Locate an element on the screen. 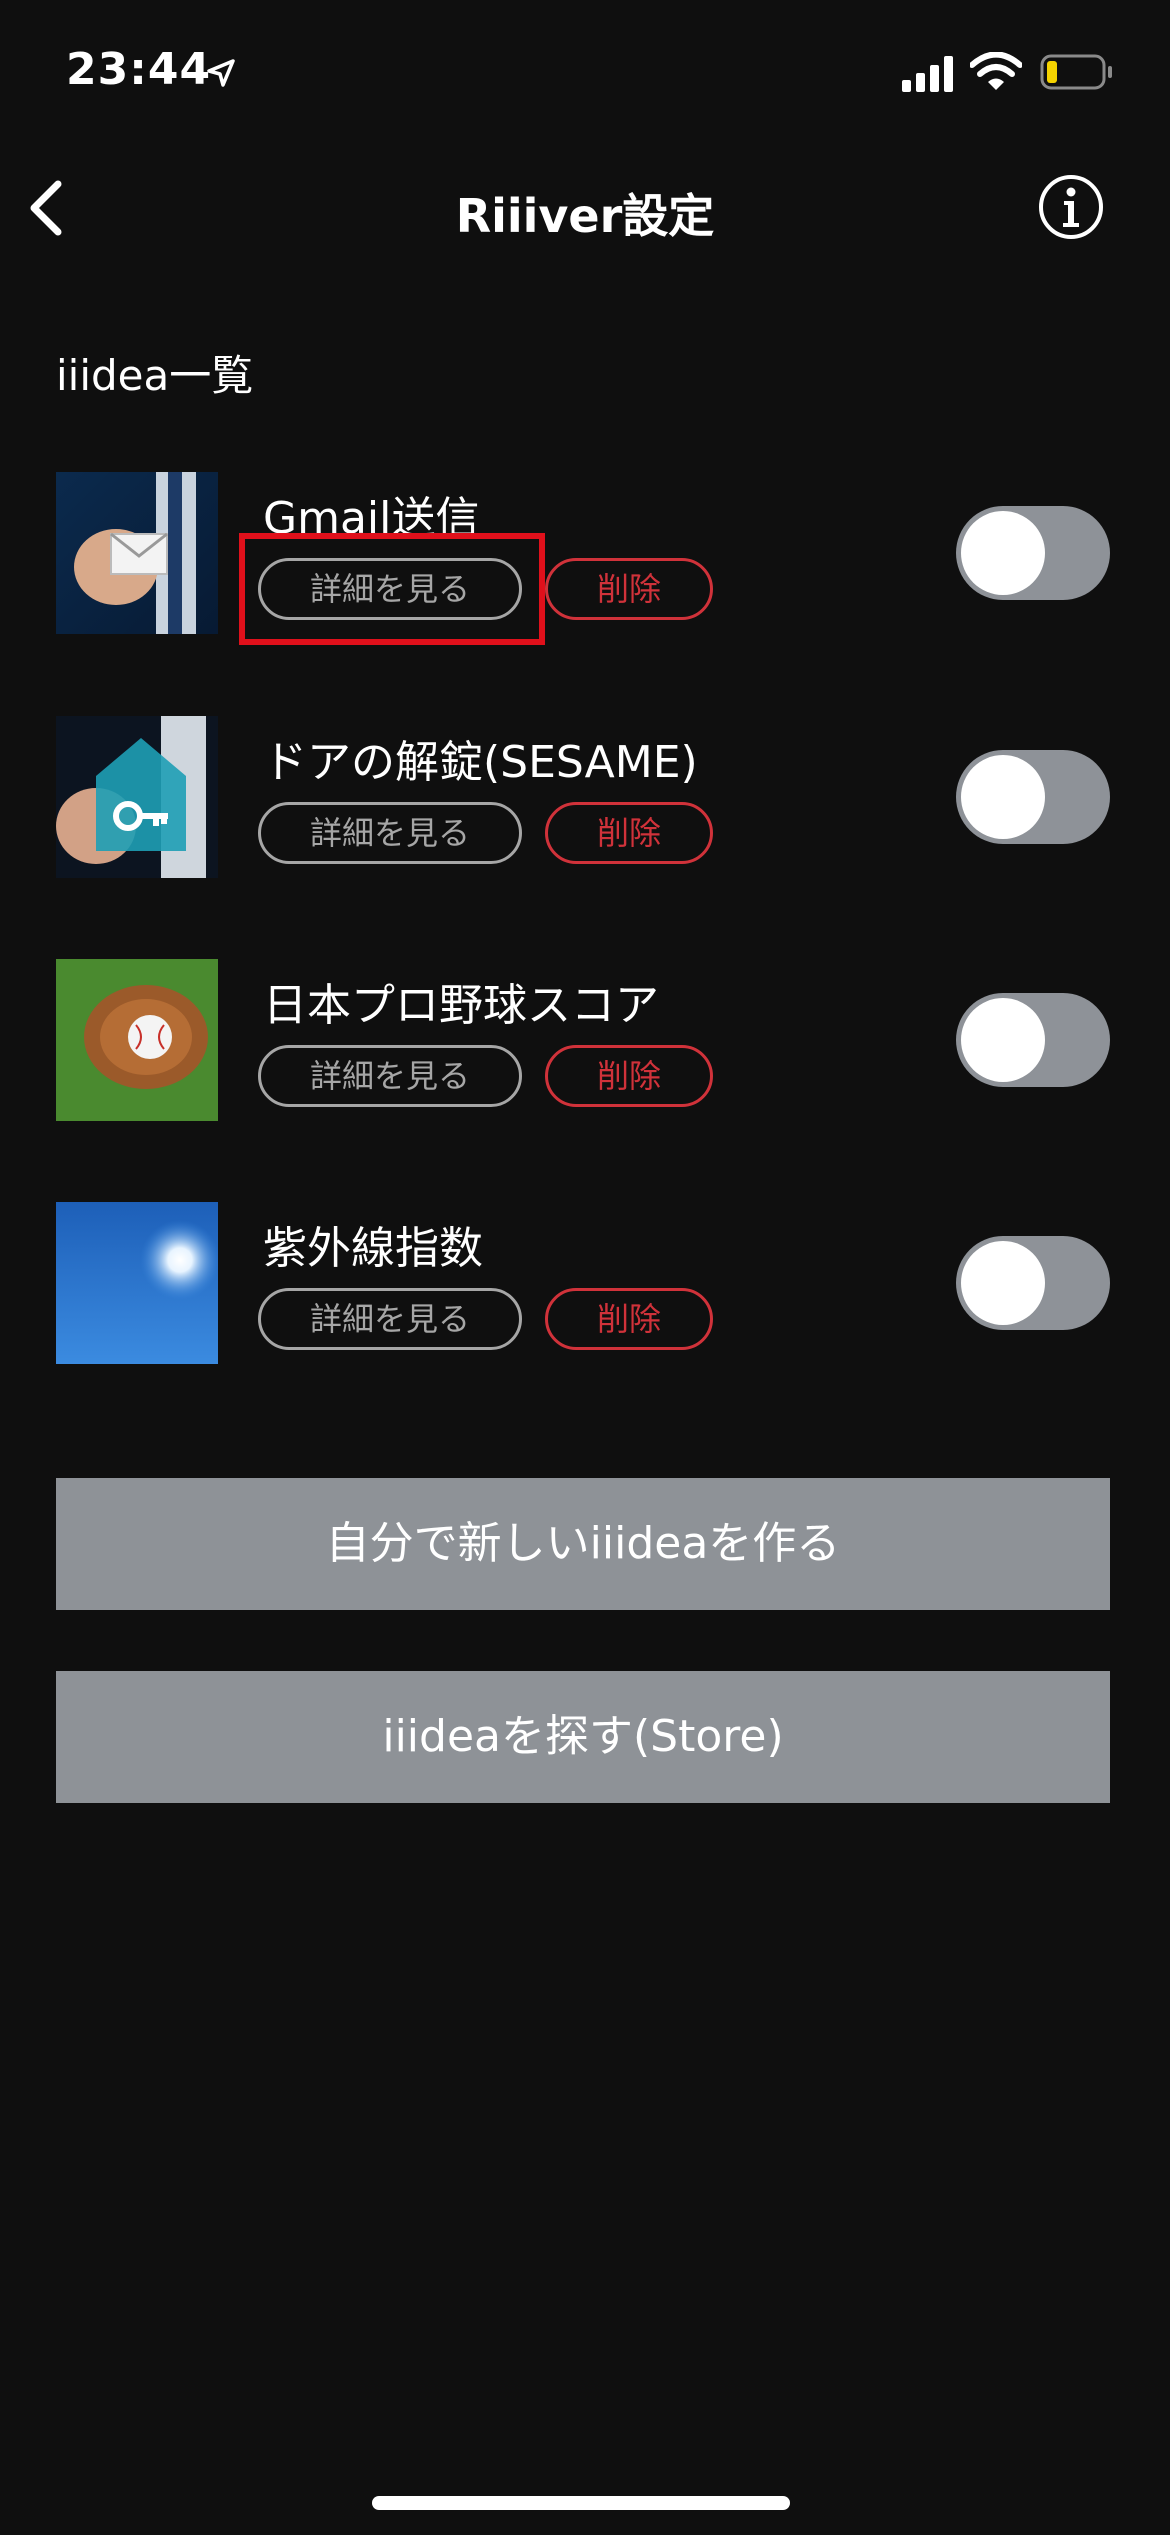 This screenshot has height=2535, width=1170. list-item: Gmail送信 詳細を見る 削除 is located at coordinates (585, 554).